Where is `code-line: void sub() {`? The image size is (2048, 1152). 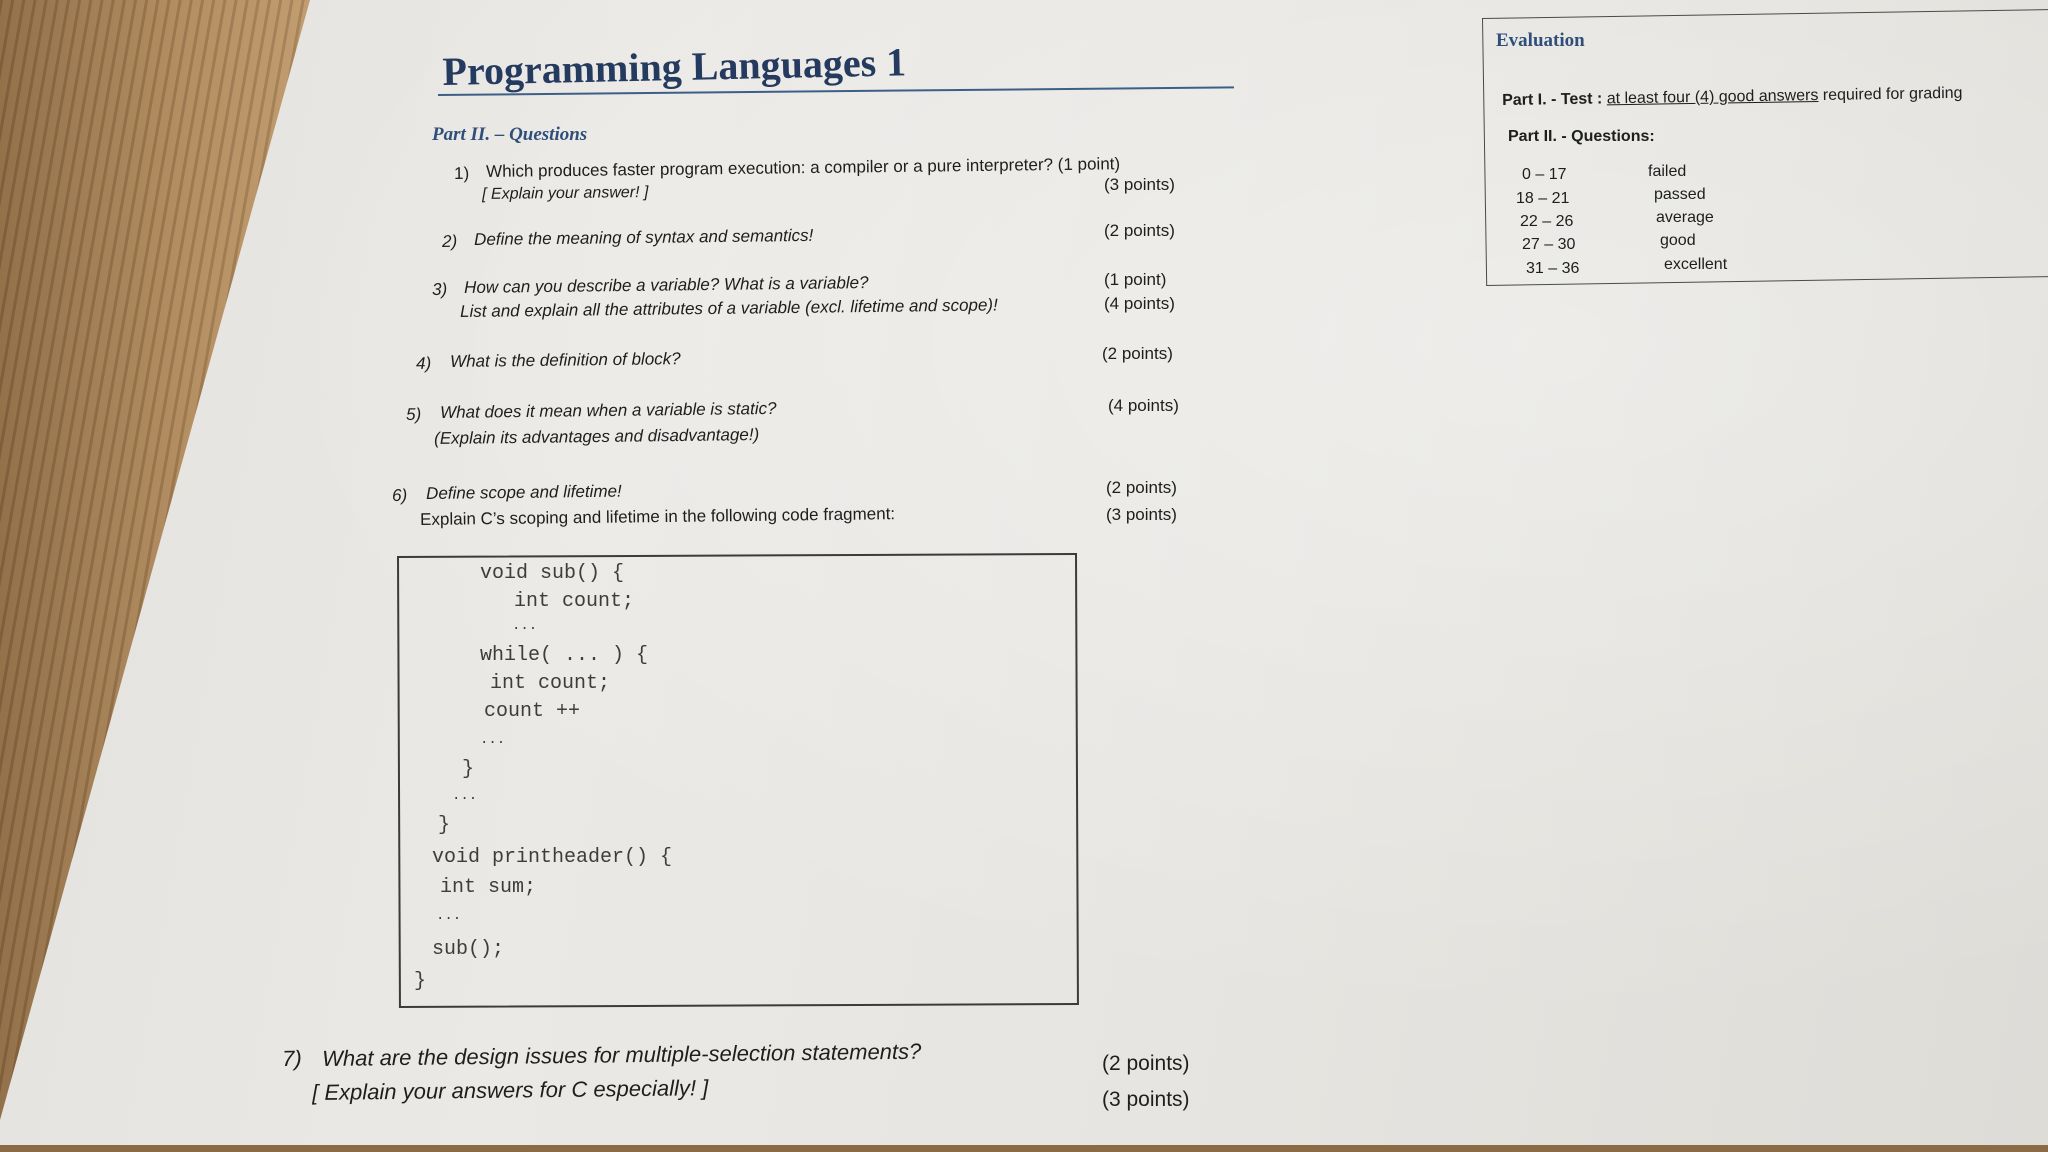 code-line: void sub() { is located at coordinates (552, 573).